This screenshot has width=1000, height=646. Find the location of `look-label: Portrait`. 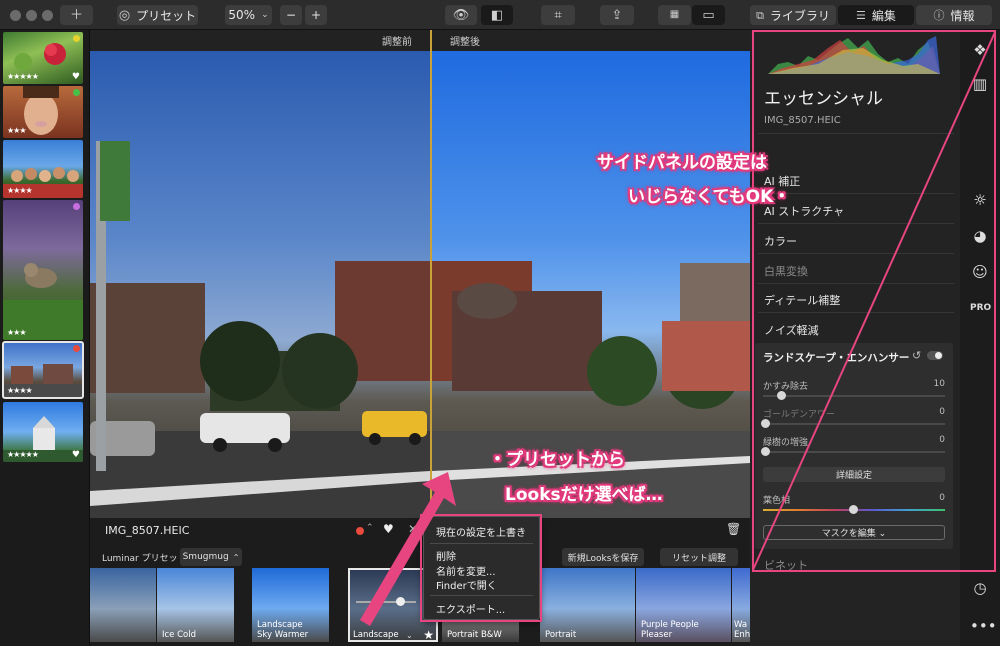

look-label: Portrait is located at coordinates (561, 634).